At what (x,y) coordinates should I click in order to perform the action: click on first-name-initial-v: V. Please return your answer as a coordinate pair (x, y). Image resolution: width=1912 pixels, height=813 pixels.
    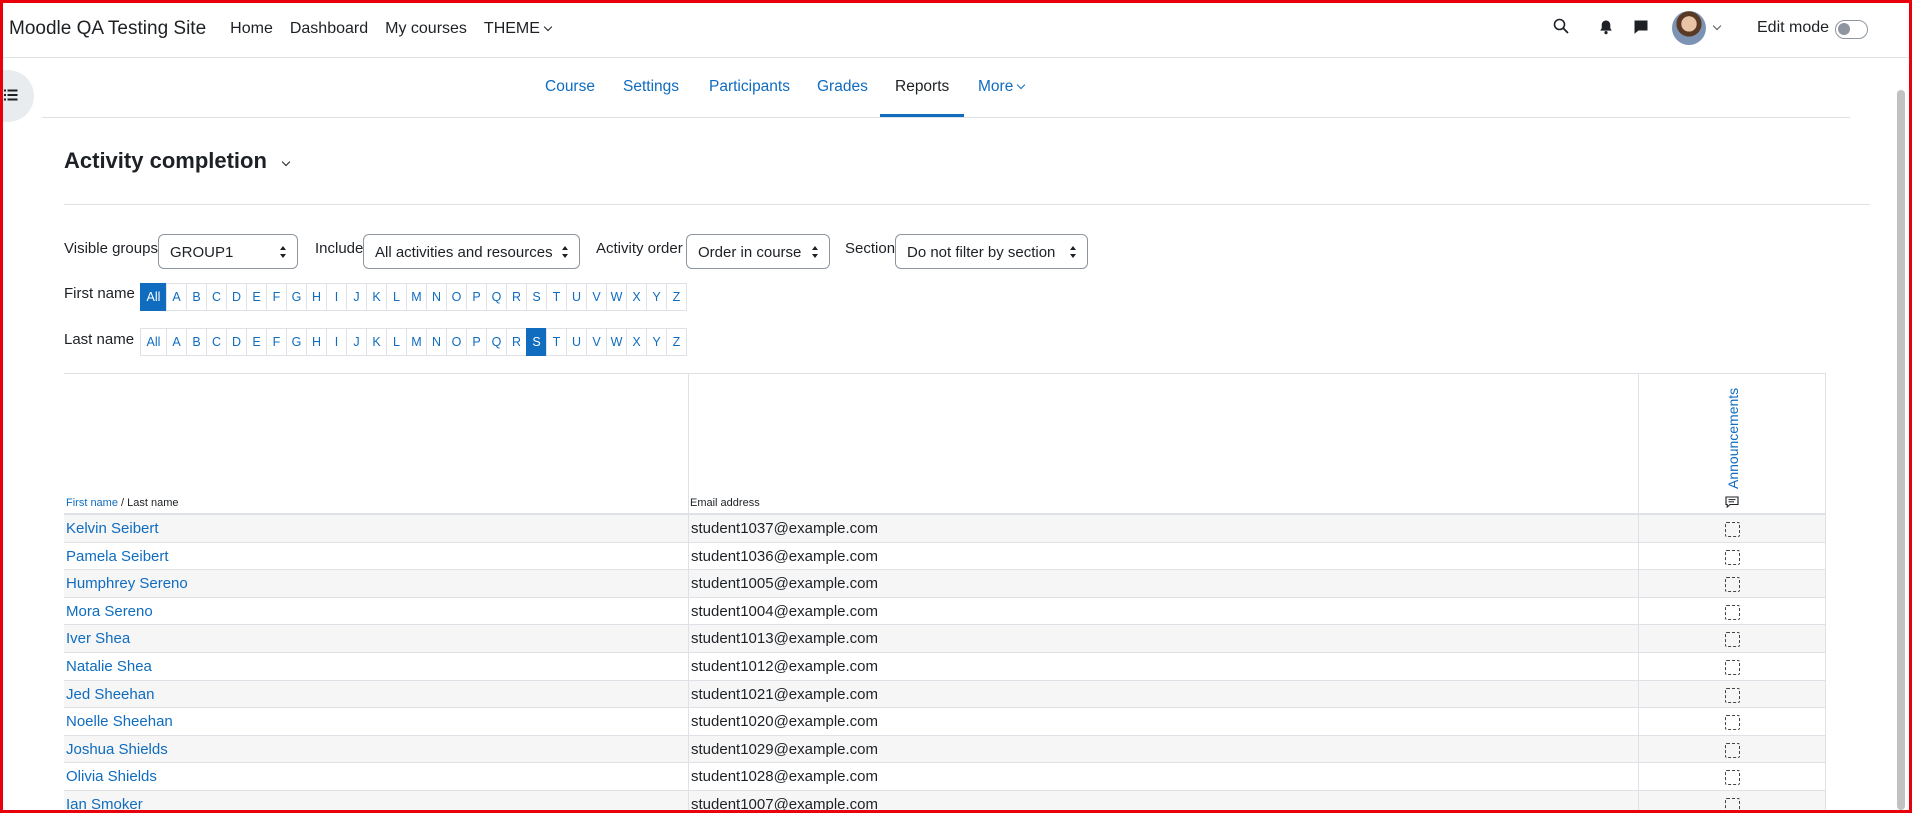
    Looking at the image, I should click on (596, 297).